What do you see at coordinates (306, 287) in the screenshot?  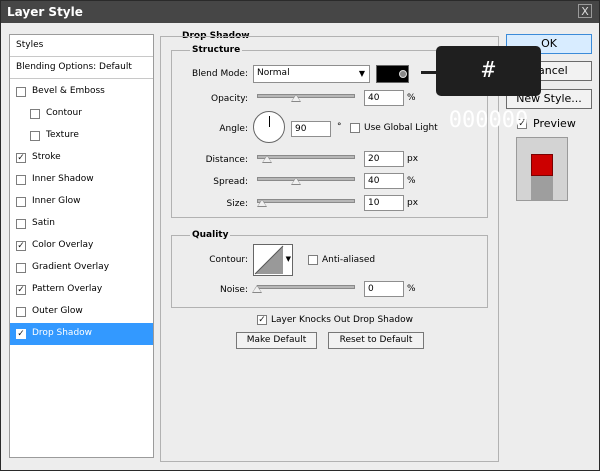 I see `noise-slider` at bounding box center [306, 287].